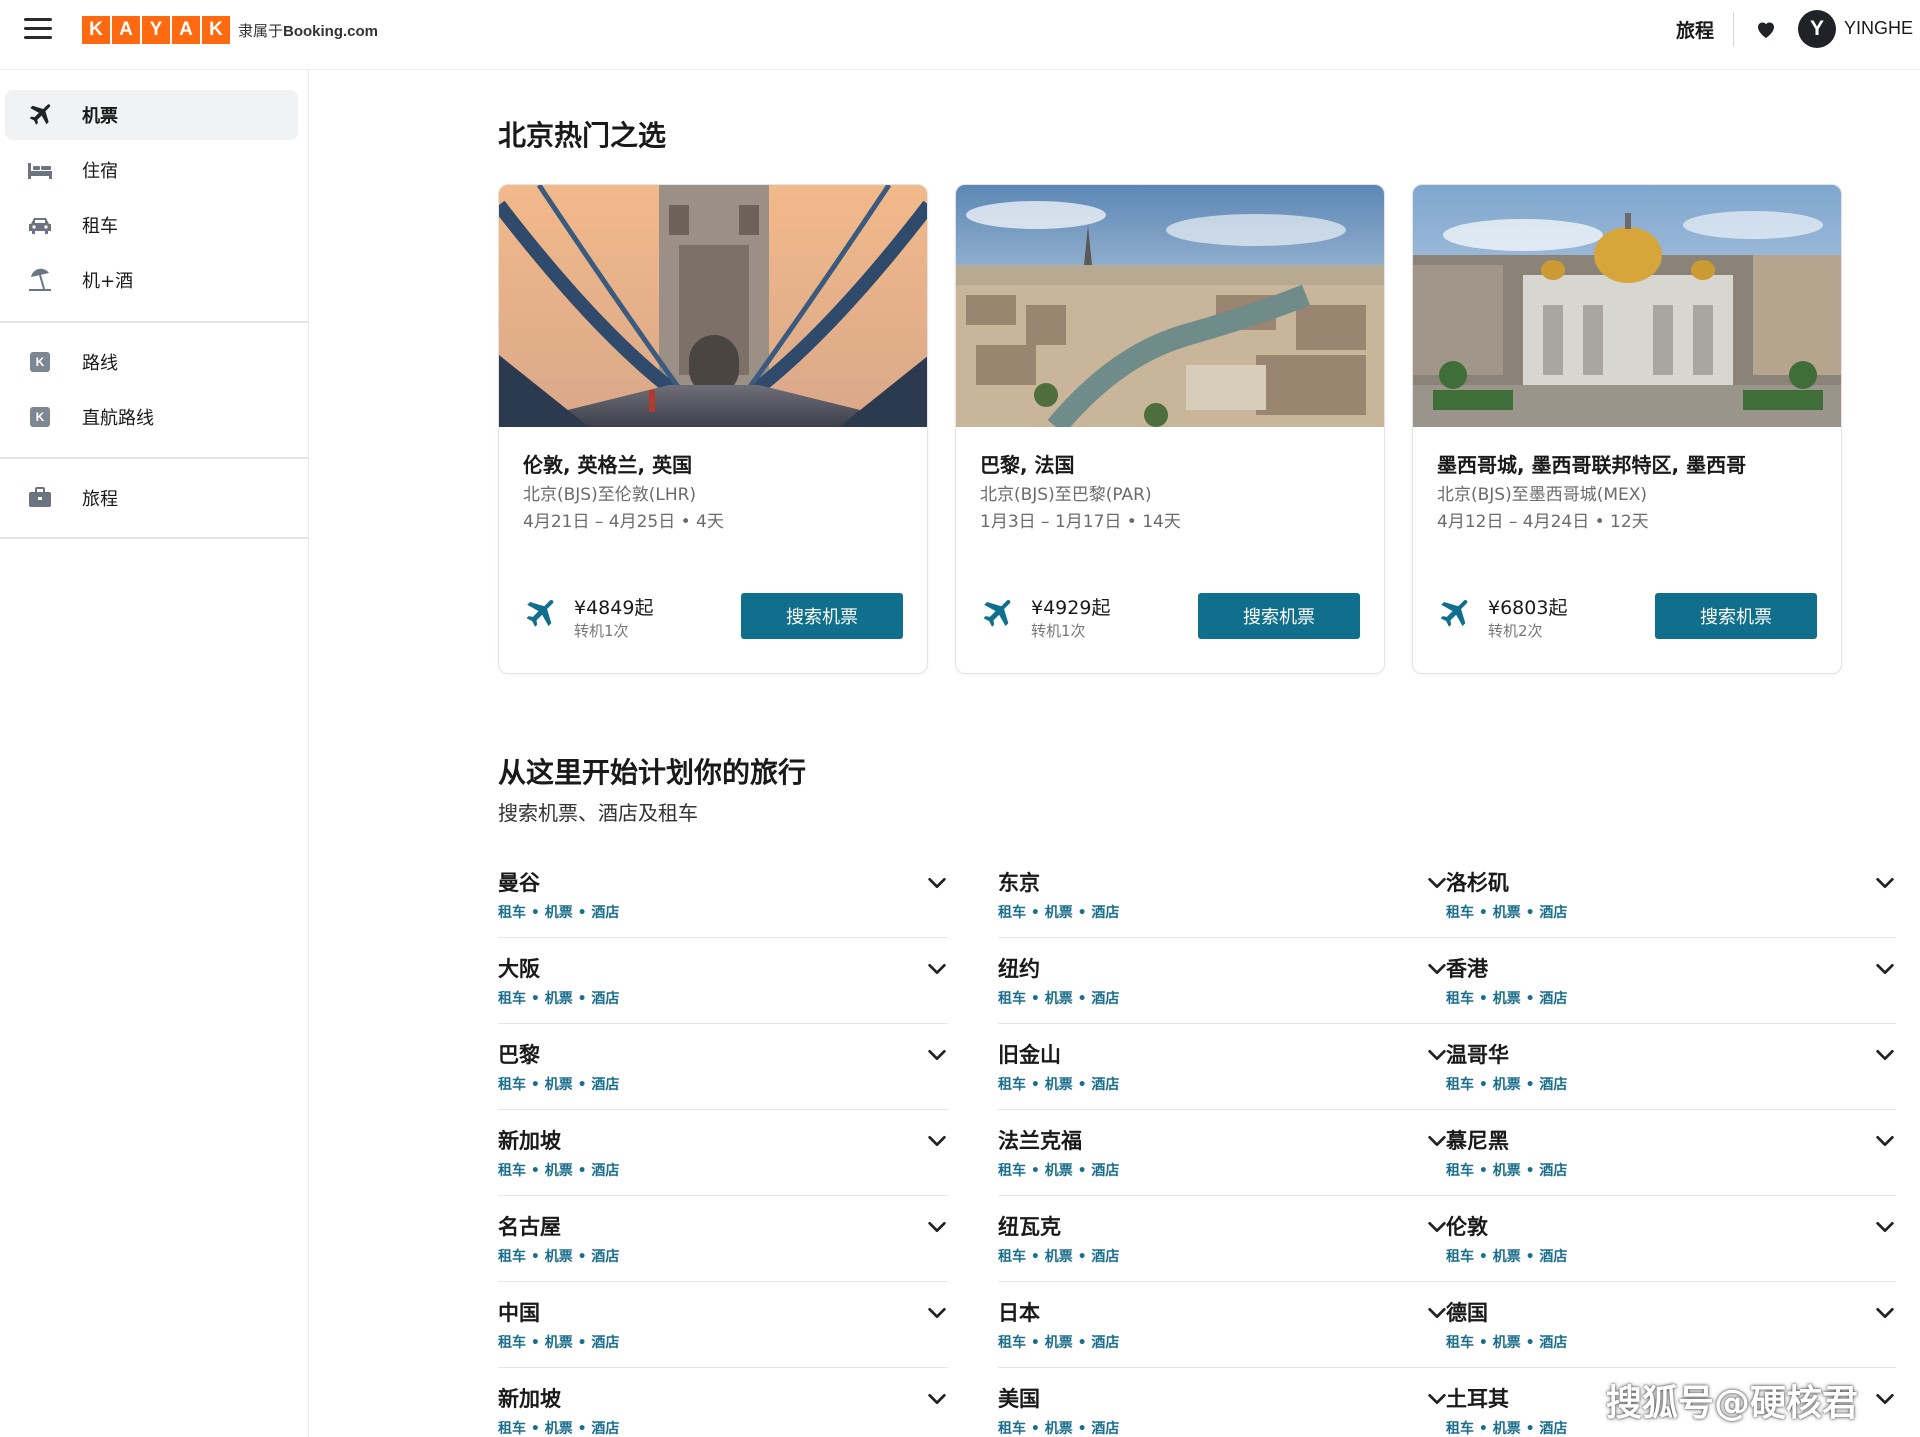 The width and height of the screenshot is (1920, 1437). What do you see at coordinates (151, 498) in the screenshot?
I see `sidebar-item-trips: 旅程` at bounding box center [151, 498].